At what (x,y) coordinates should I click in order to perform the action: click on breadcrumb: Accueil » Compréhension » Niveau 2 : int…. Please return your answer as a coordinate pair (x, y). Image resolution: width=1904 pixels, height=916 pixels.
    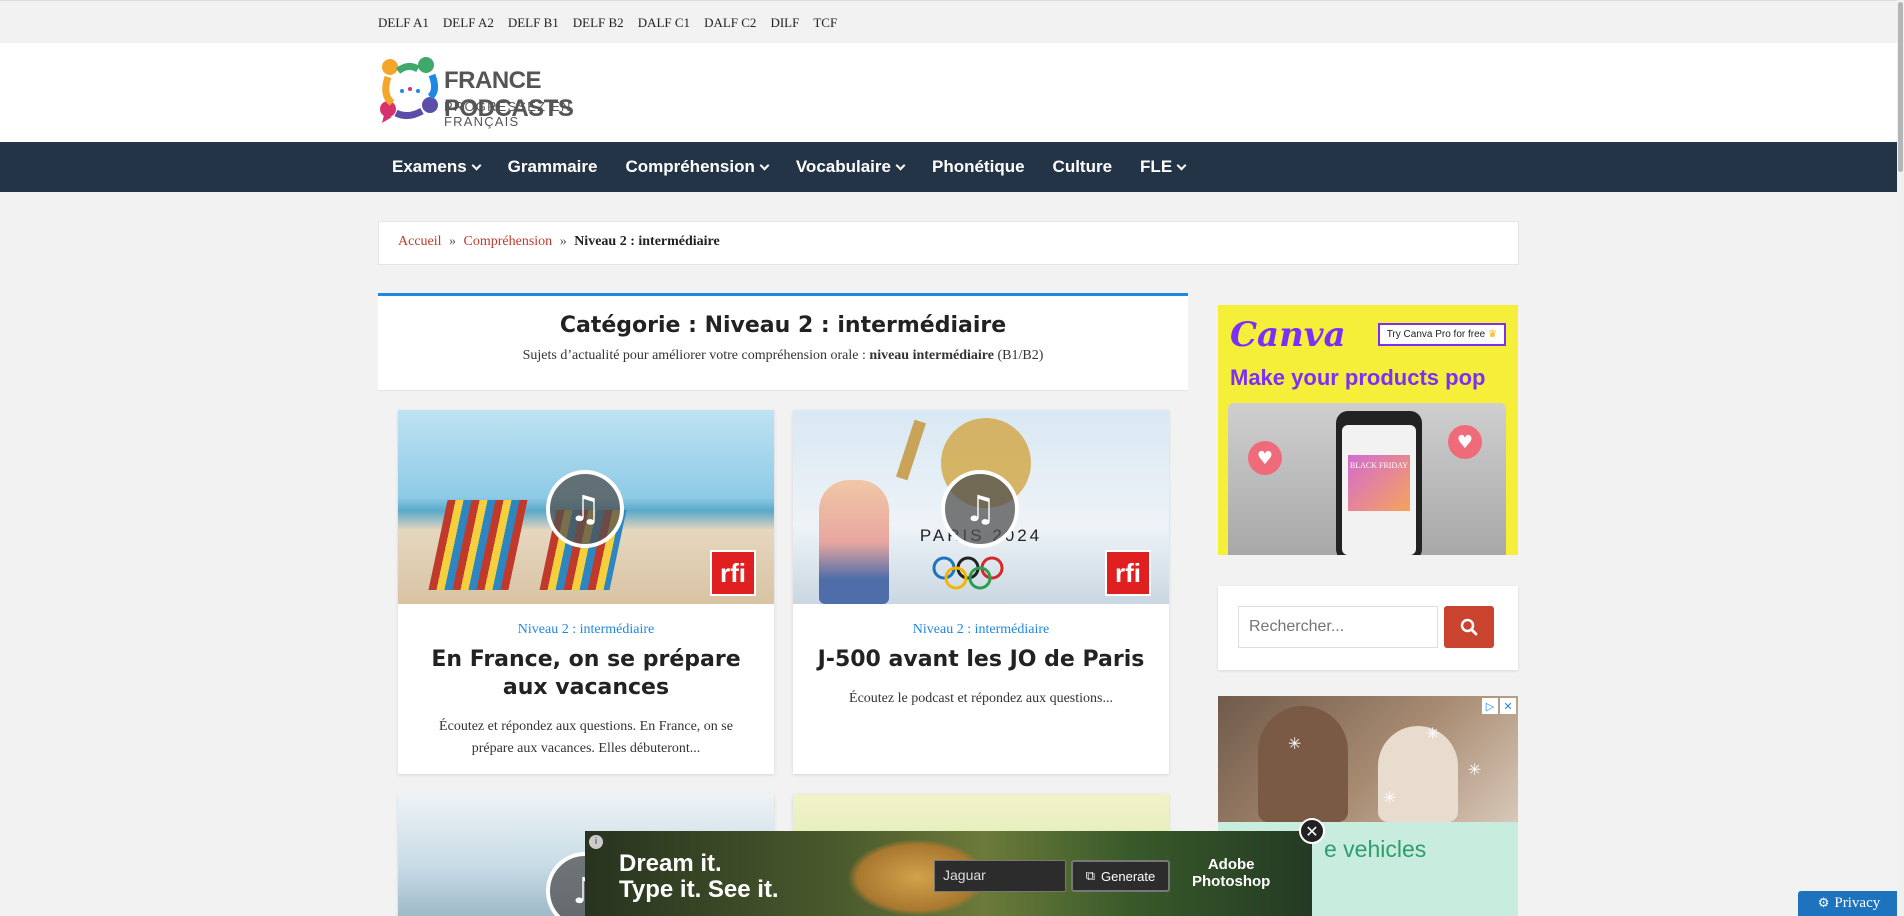
    Looking at the image, I should click on (948, 243).